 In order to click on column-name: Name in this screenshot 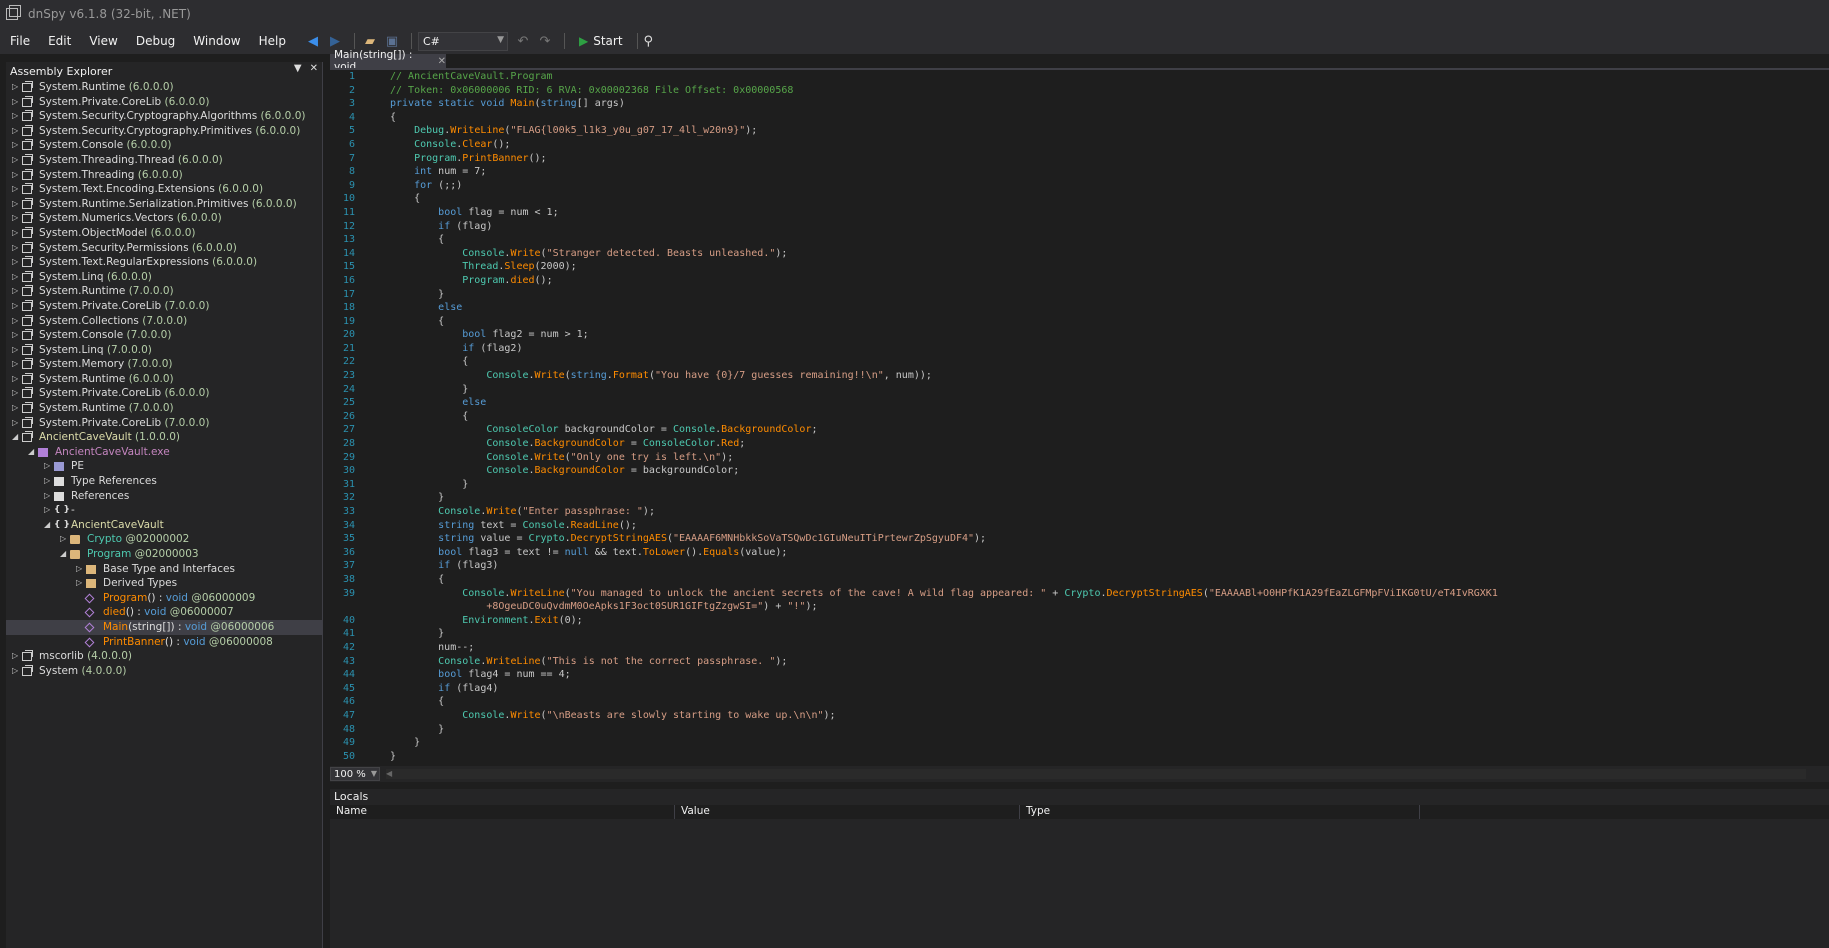, I will do `click(502, 812)`.